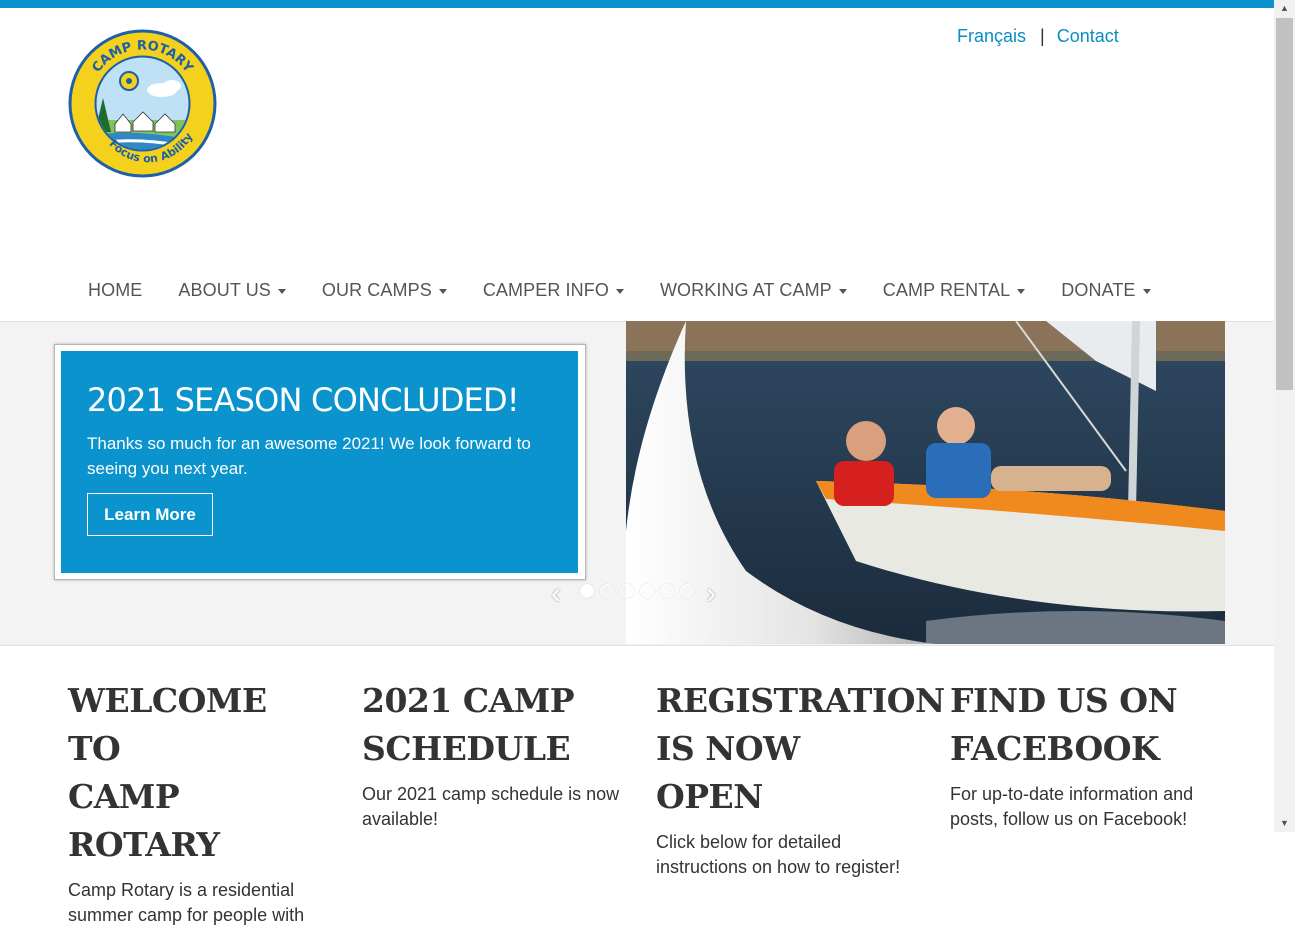  Describe the element at coordinates (1098, 290) in the screenshot. I see `nav-item-label: DONATE` at that location.